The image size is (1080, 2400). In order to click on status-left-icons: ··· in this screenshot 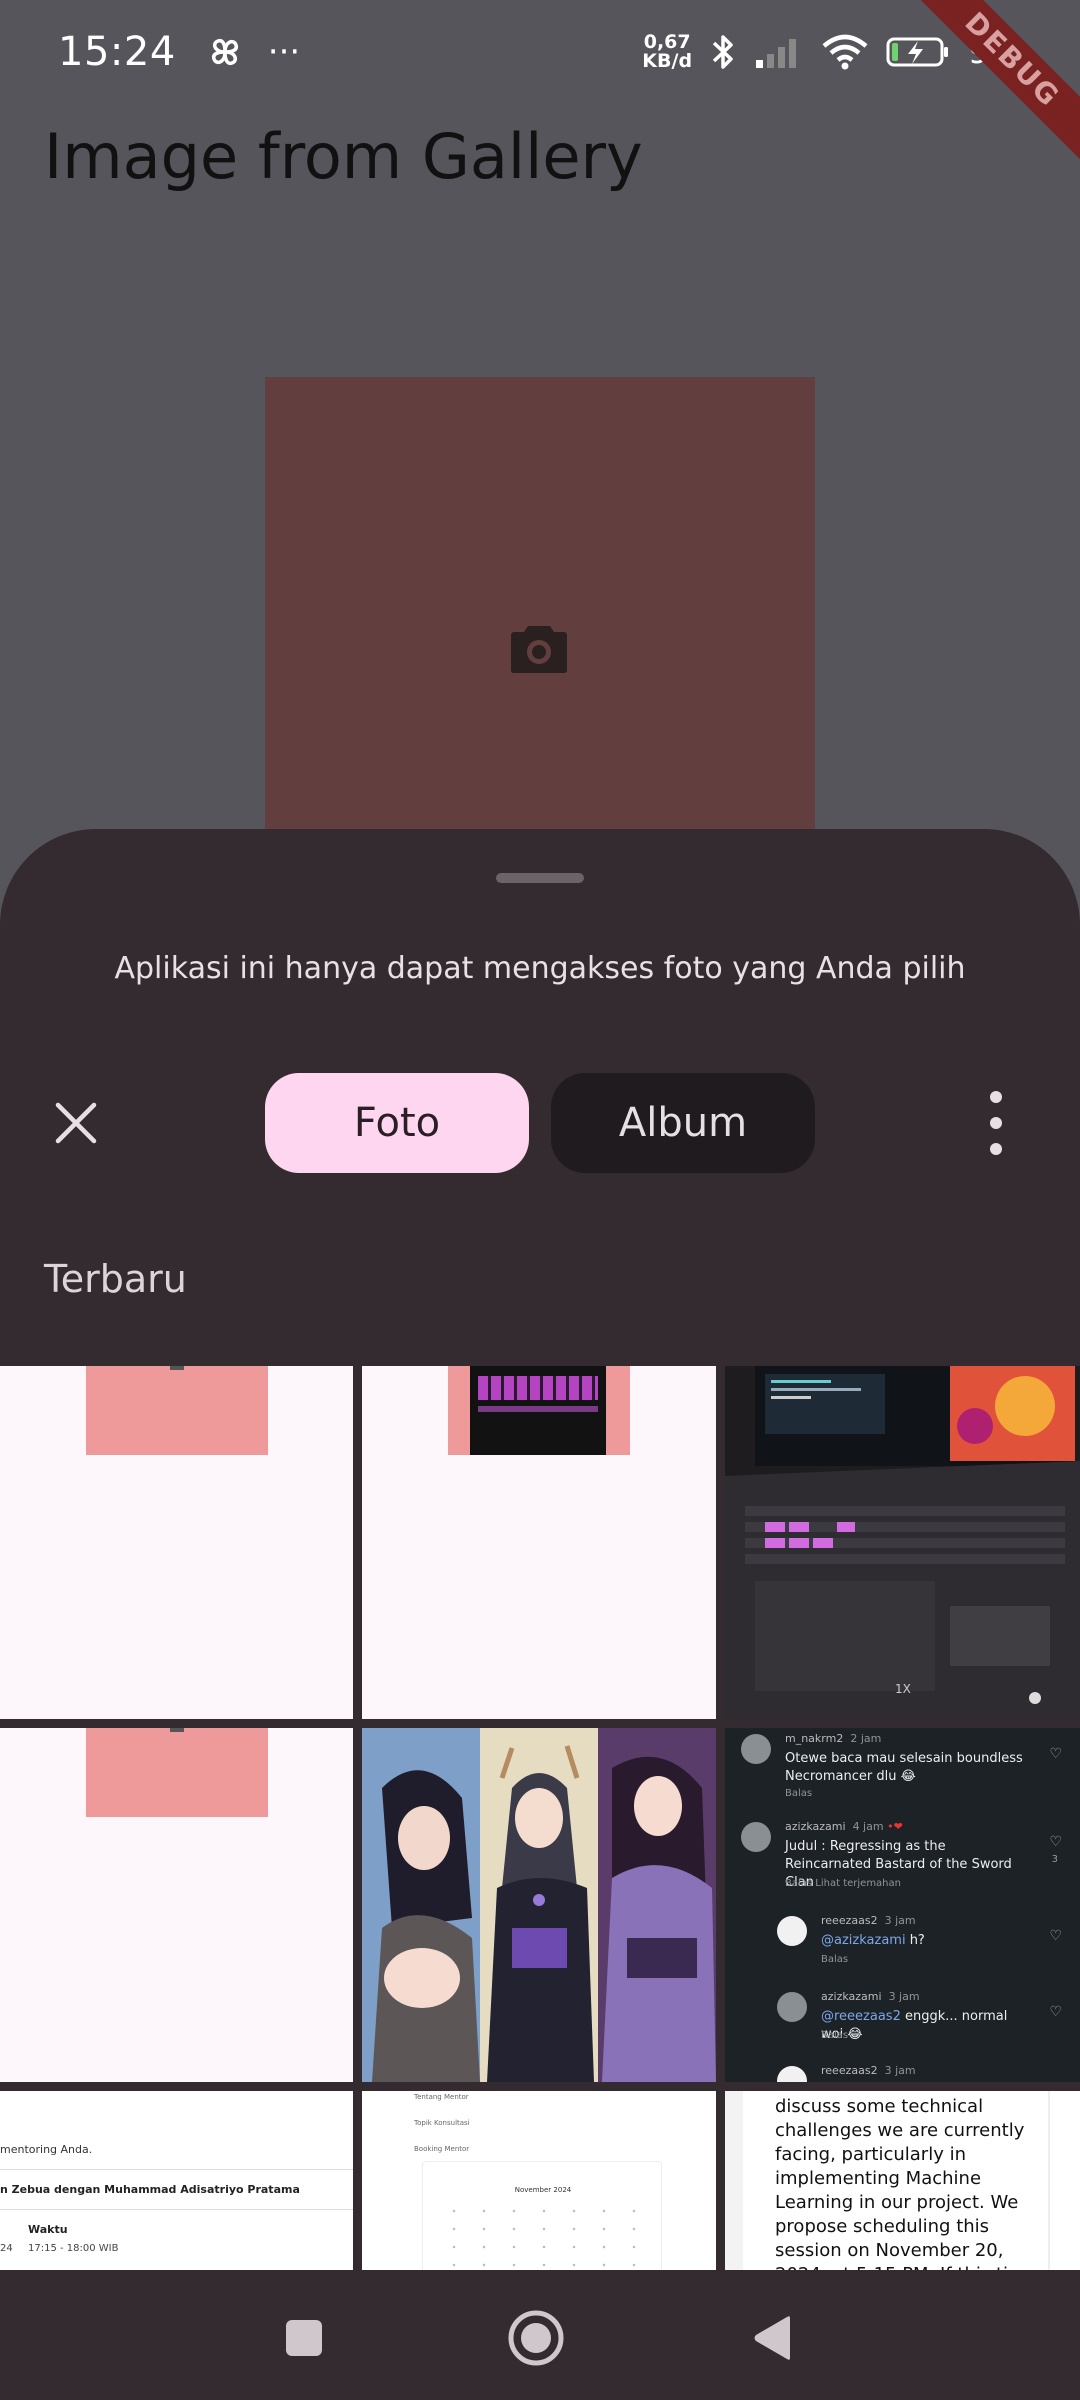, I will do `click(253, 52)`.